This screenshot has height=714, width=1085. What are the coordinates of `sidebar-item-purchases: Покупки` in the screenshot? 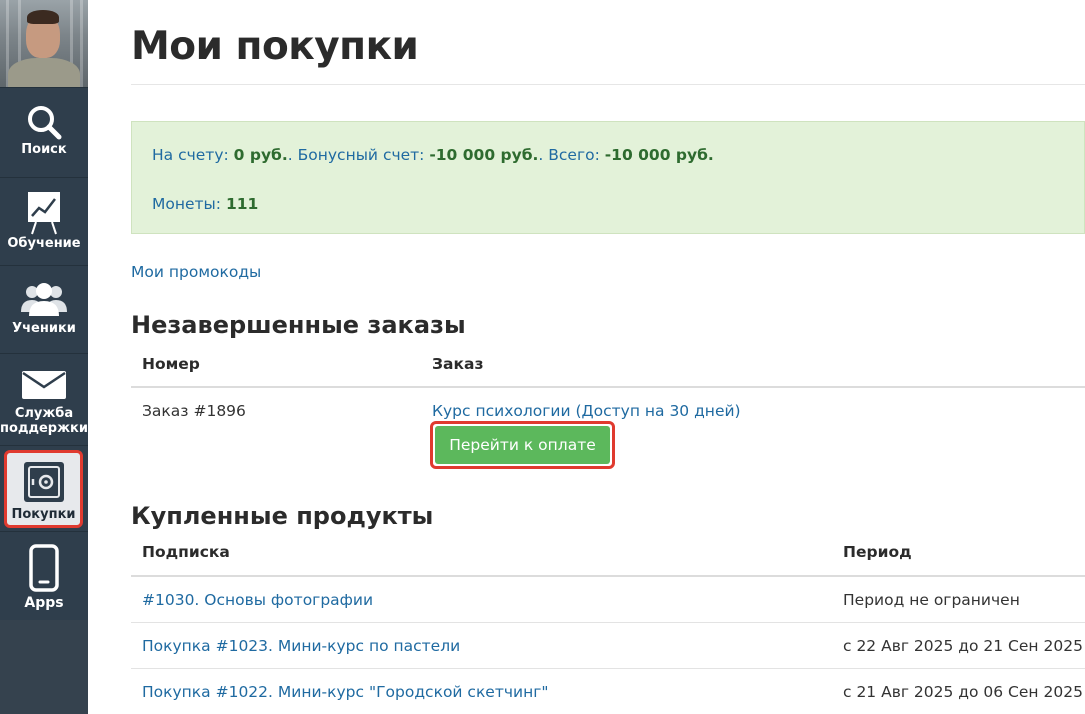 It's located at (44, 488).